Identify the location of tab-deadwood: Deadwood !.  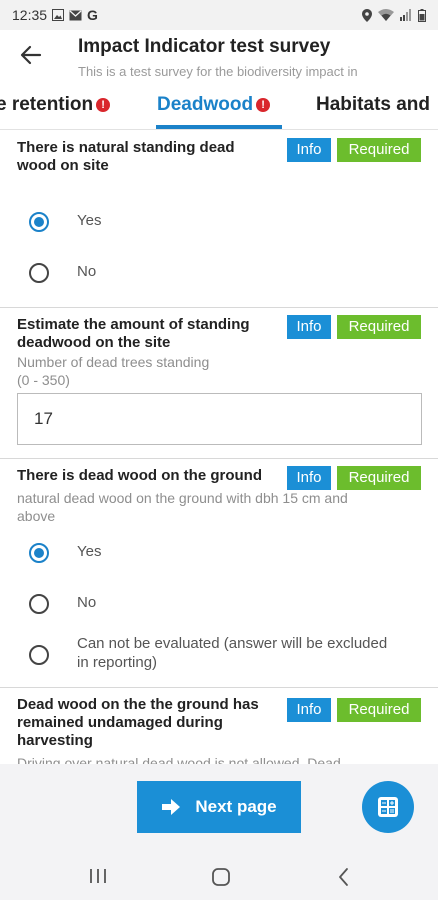
(214, 105).